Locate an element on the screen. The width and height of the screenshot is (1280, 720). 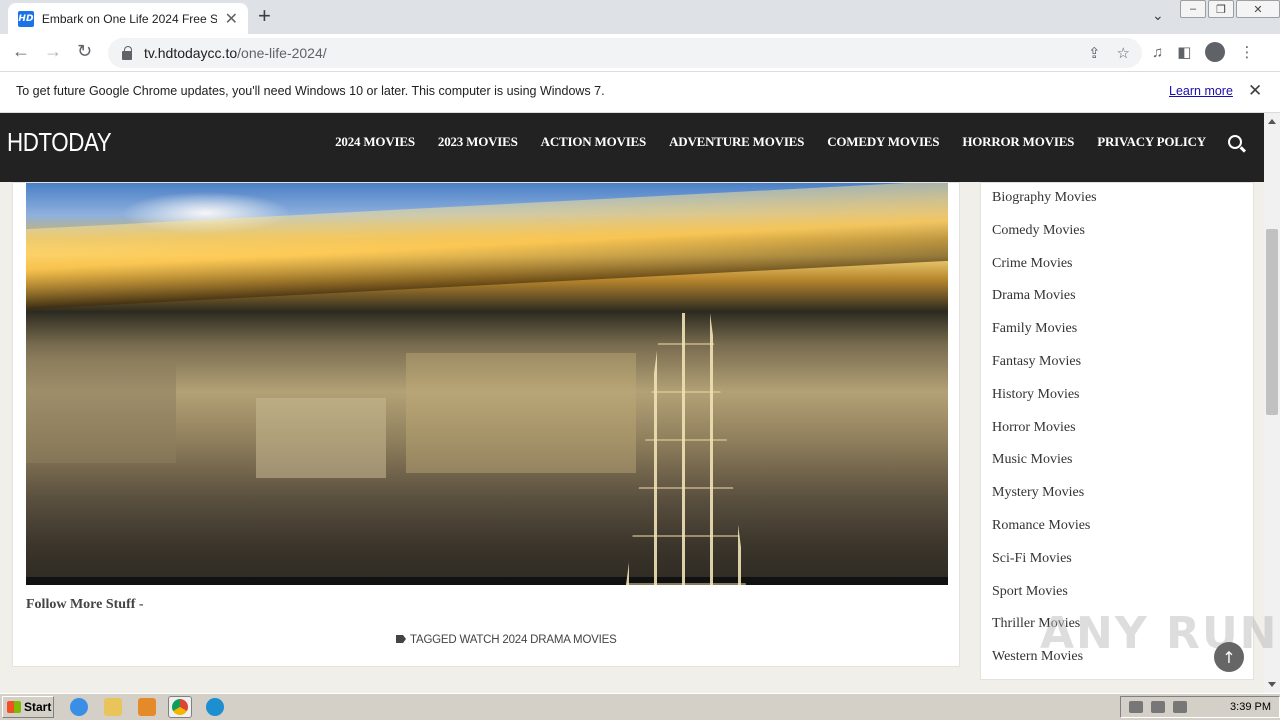
scroll-up-arrow-icon is located at coordinates (1272, 121).